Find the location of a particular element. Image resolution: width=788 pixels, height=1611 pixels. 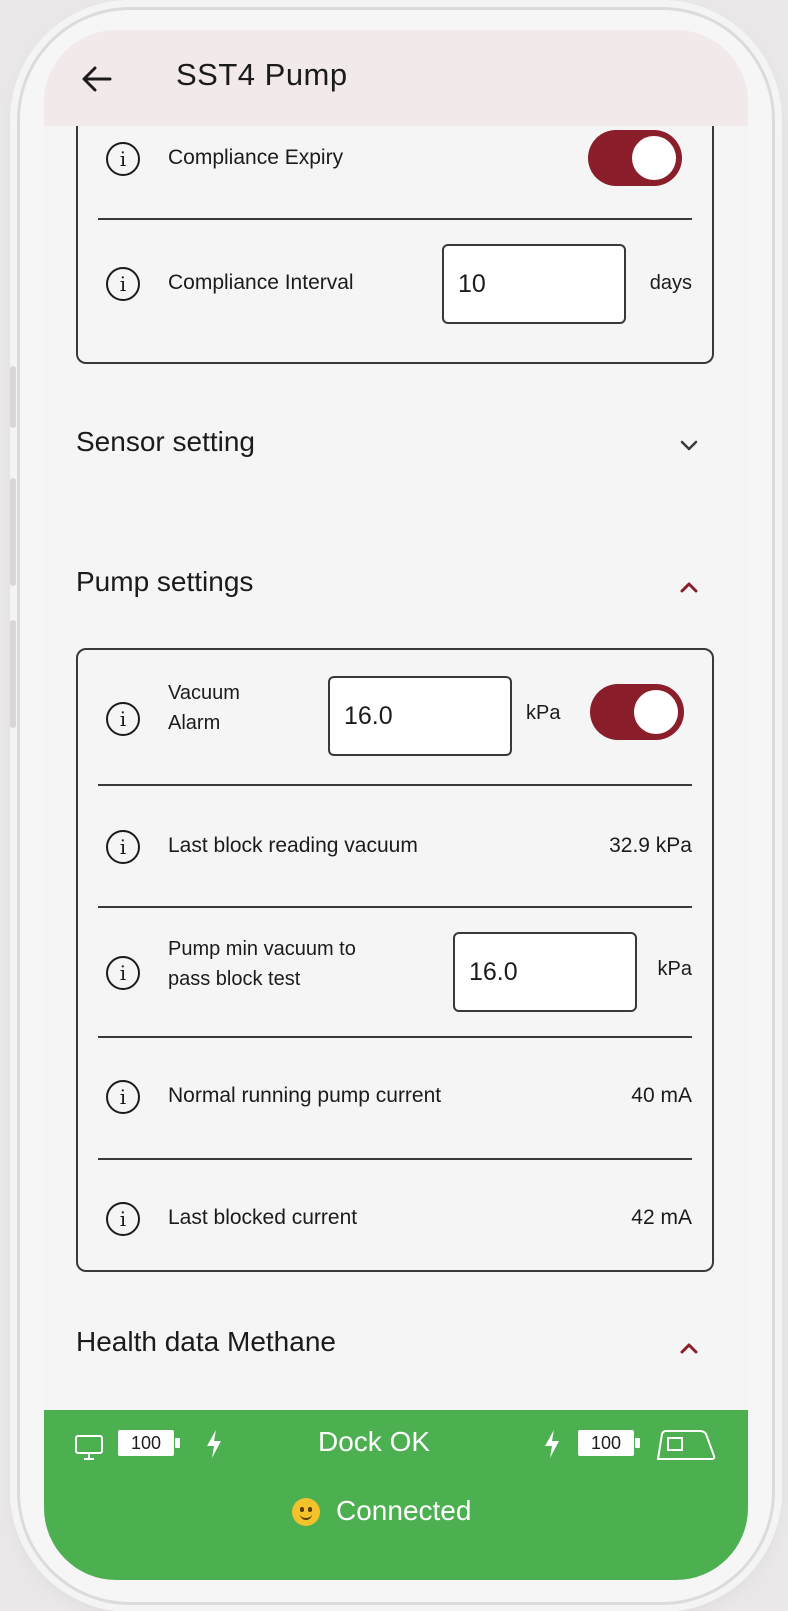

status-footer: 100 Dock OK 100 Connected is located at coordinates (396, 1495).